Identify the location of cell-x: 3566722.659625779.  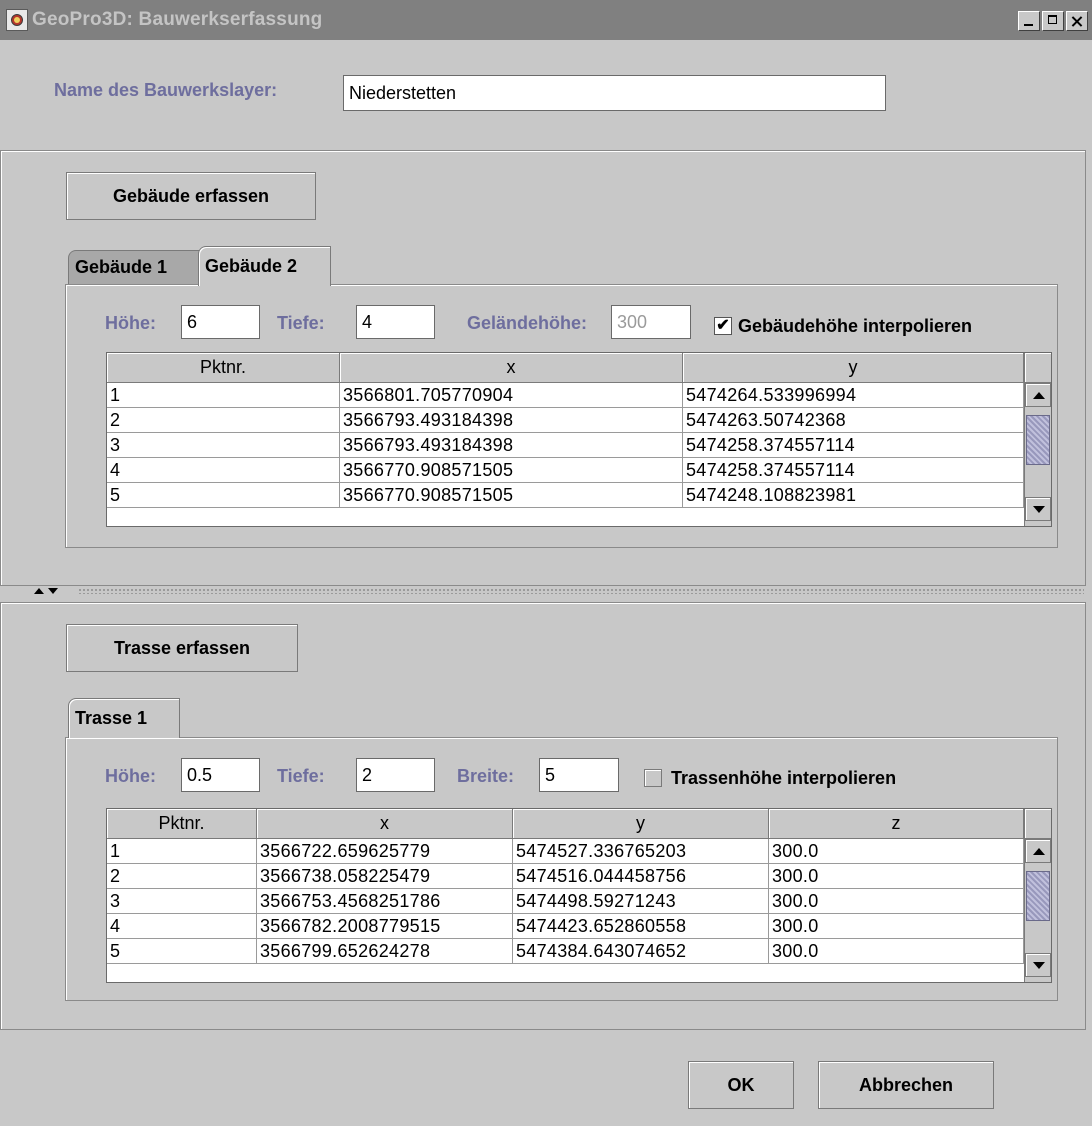
(385, 851).